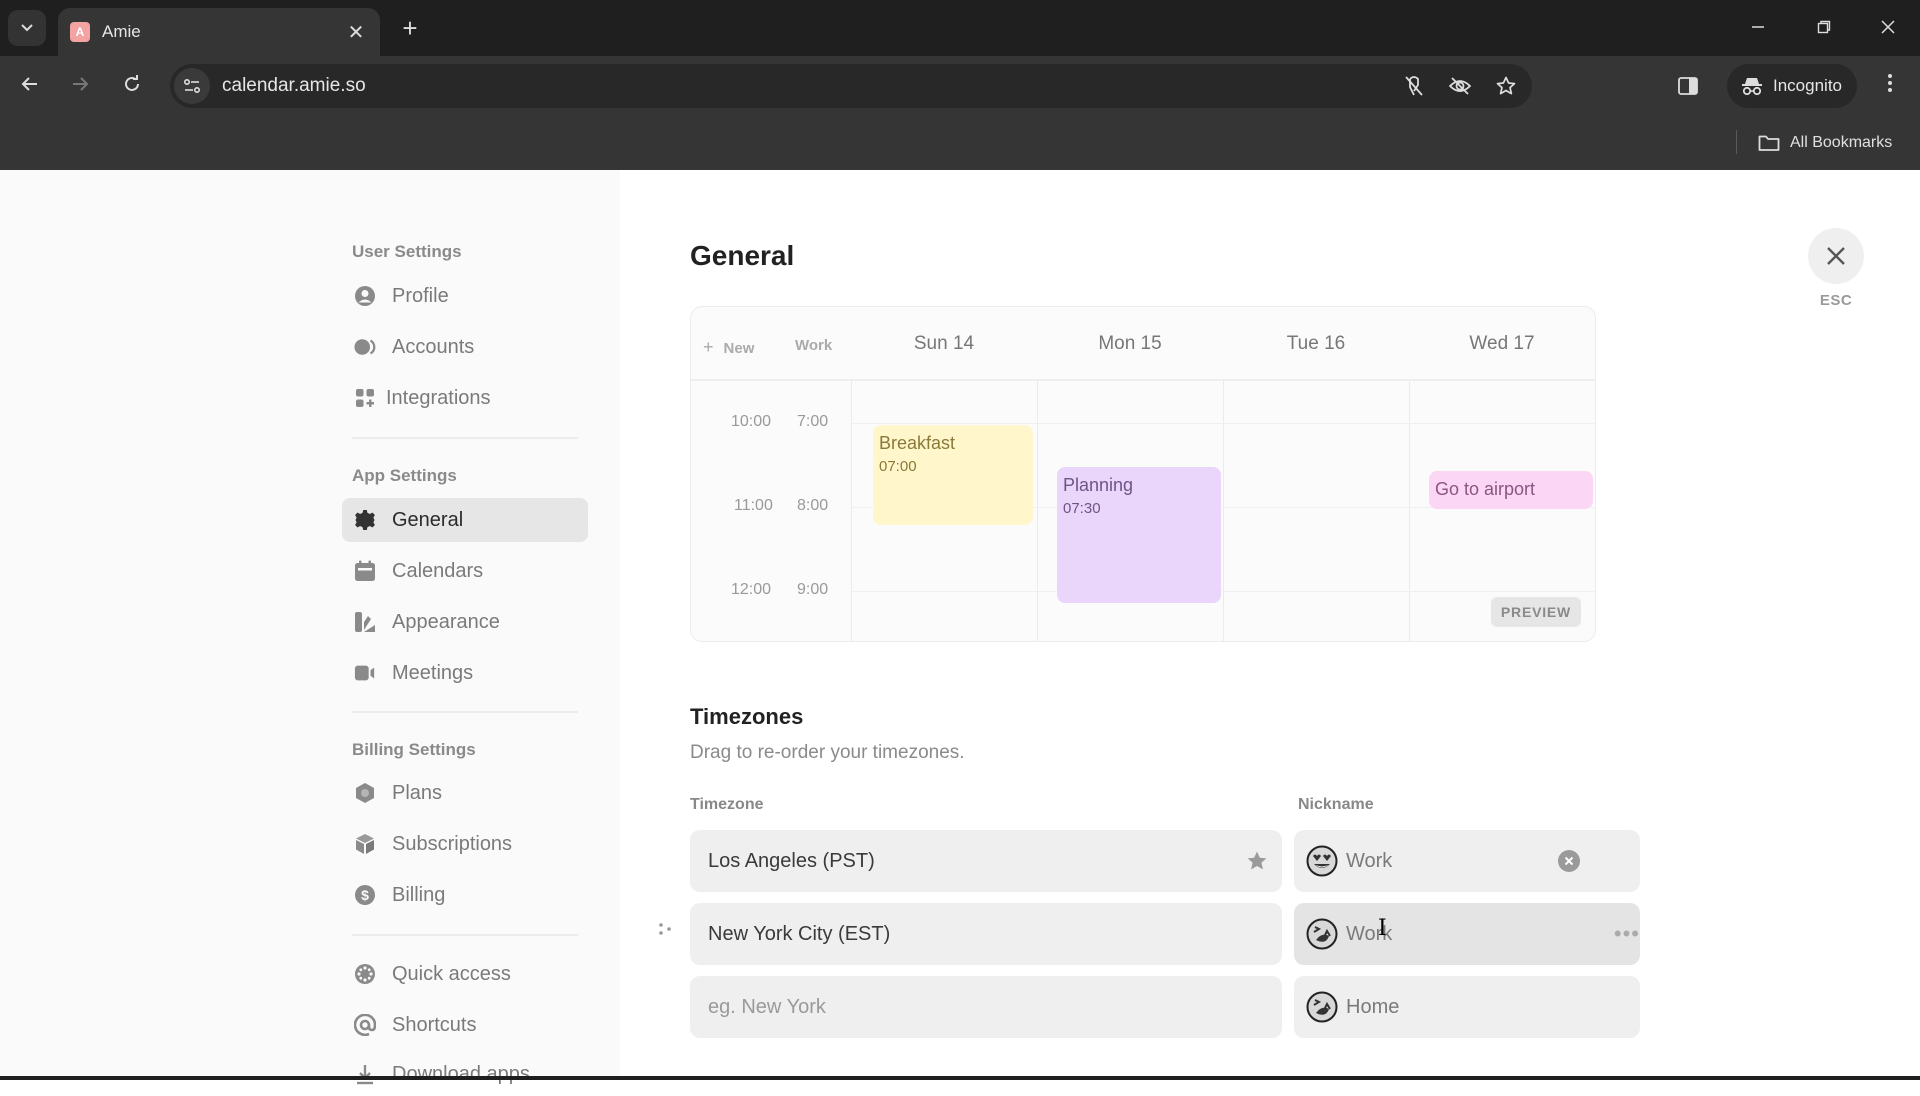  Describe the element at coordinates (446, 621) in the screenshot. I see `sidebar-item-label: Appearance` at that location.